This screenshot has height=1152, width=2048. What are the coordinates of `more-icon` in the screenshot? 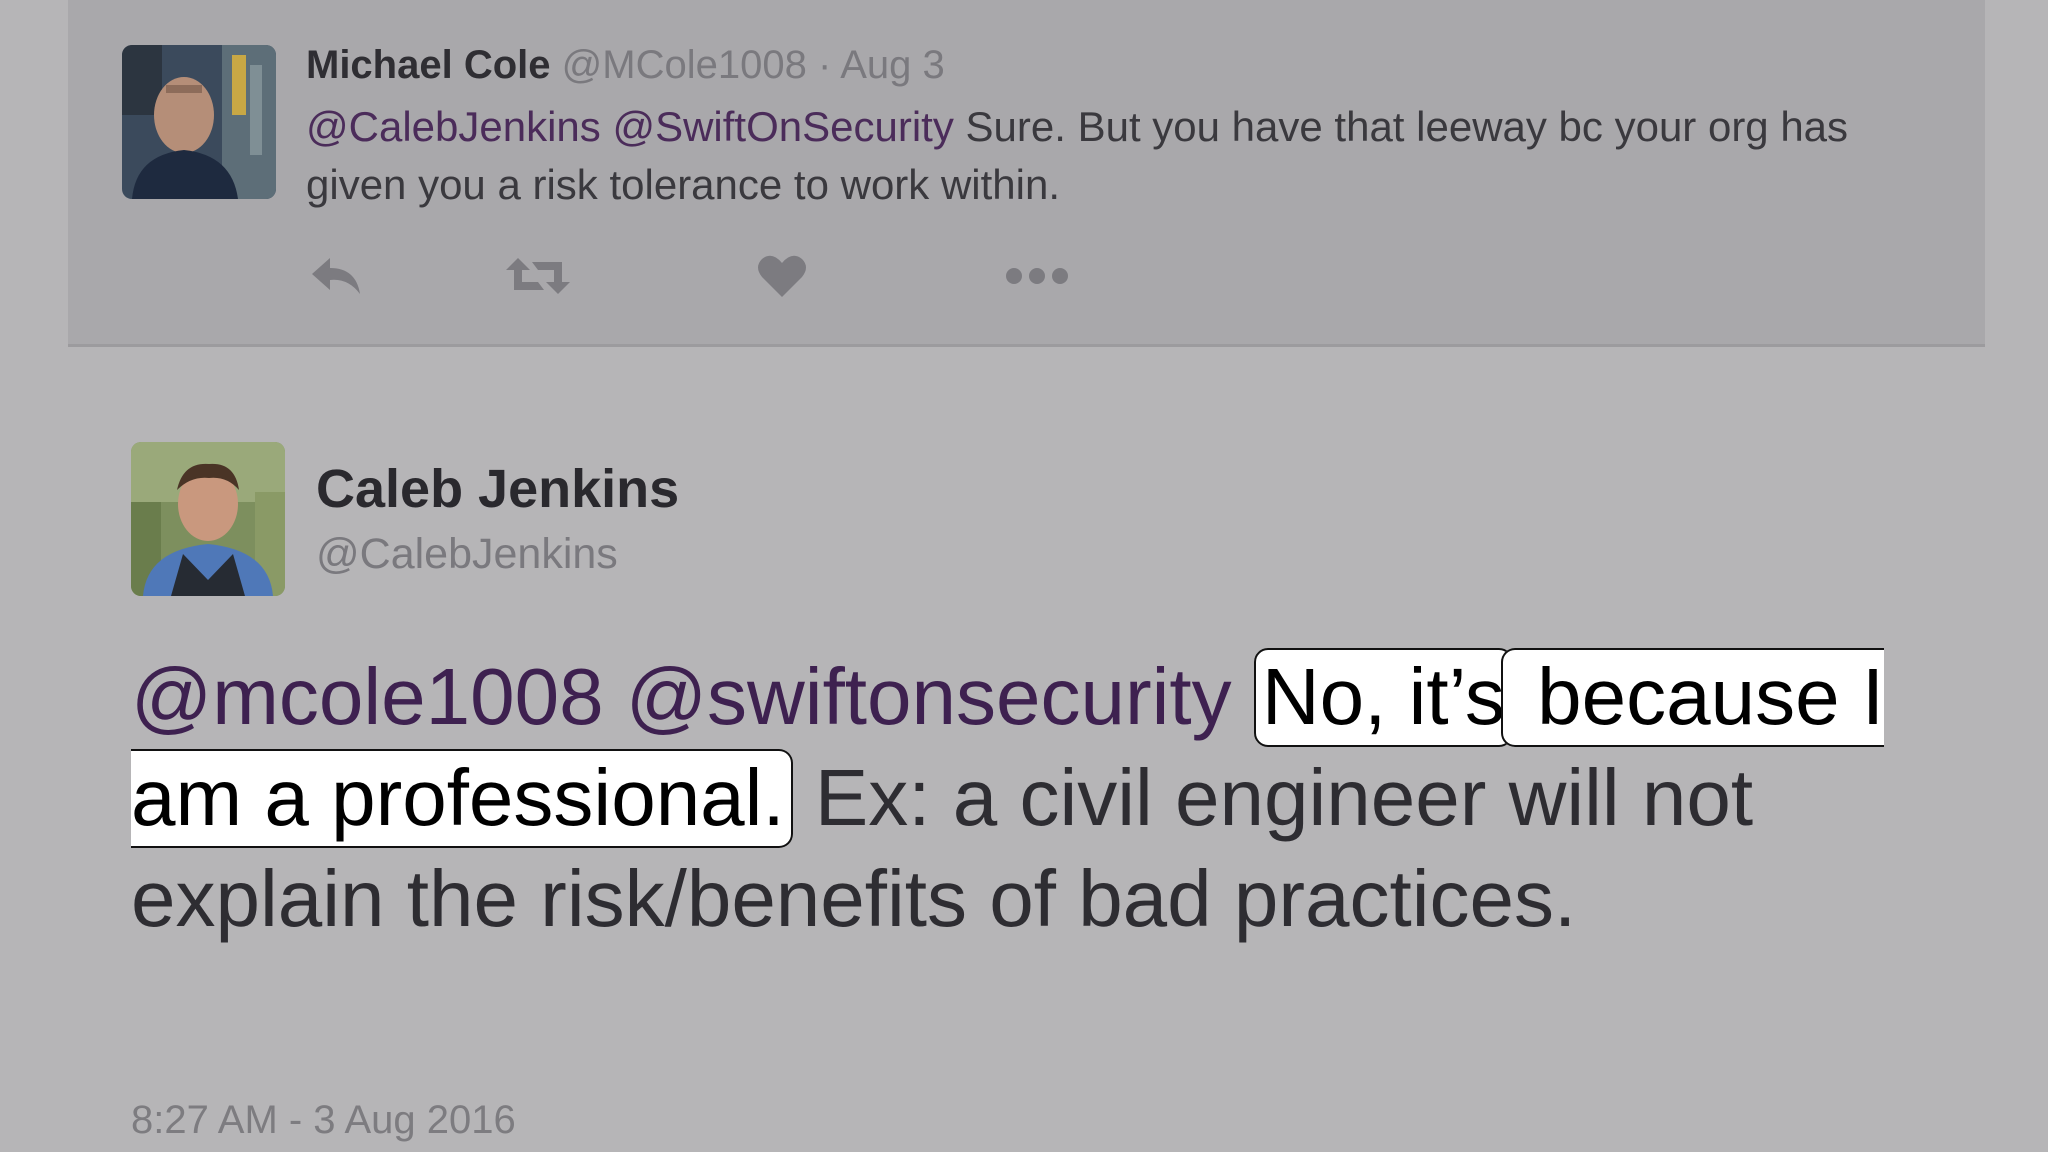 It's located at (1037, 276).